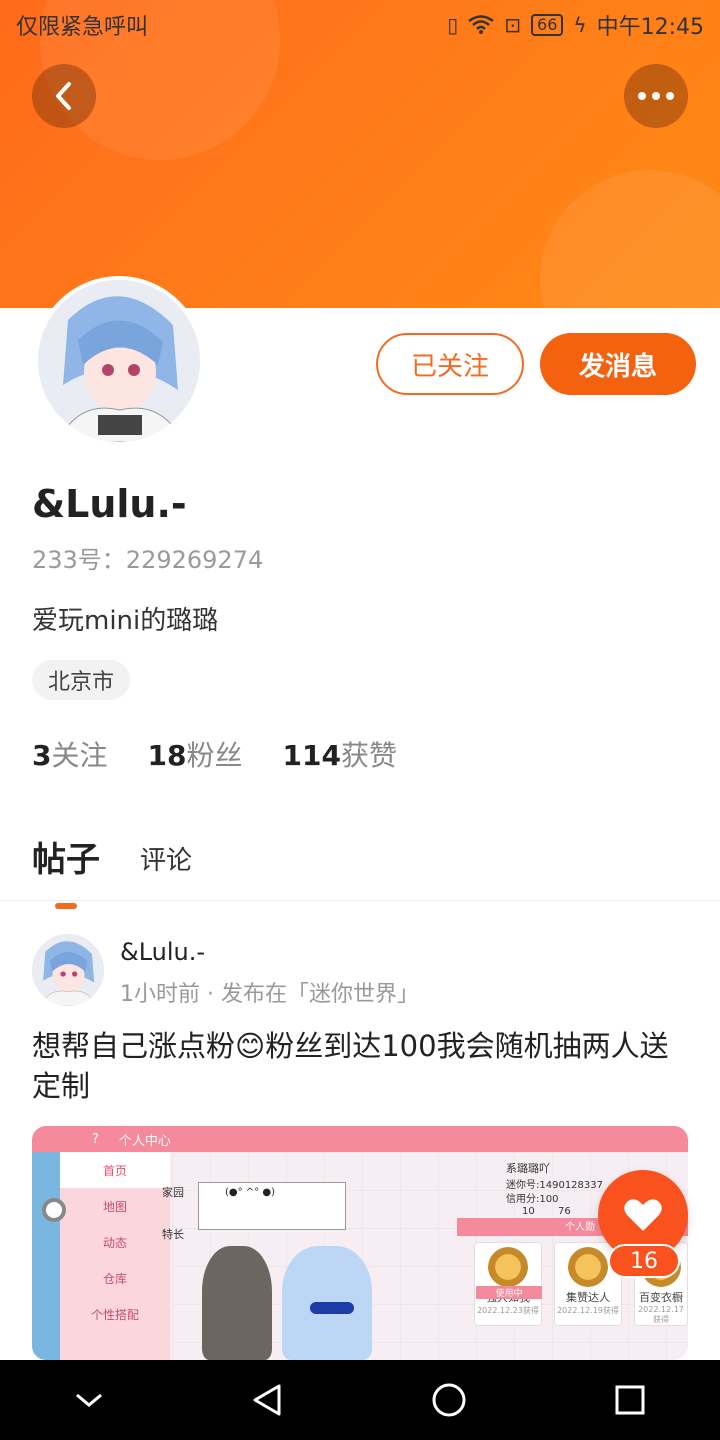 This screenshot has width=720, height=1440. What do you see at coordinates (513, 25) in the screenshot?
I see `alert-icon: ⊡` at bounding box center [513, 25].